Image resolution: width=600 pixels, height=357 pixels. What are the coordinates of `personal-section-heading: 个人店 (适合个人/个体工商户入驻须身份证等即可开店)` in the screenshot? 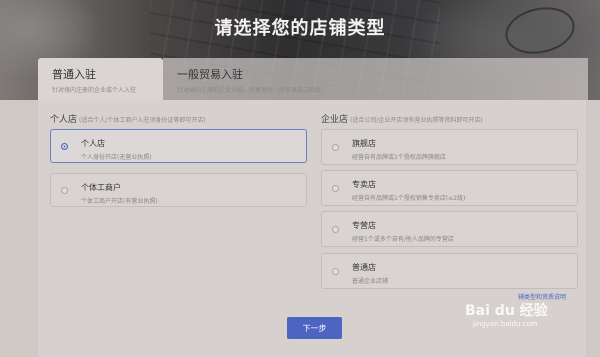 It's located at (128, 118).